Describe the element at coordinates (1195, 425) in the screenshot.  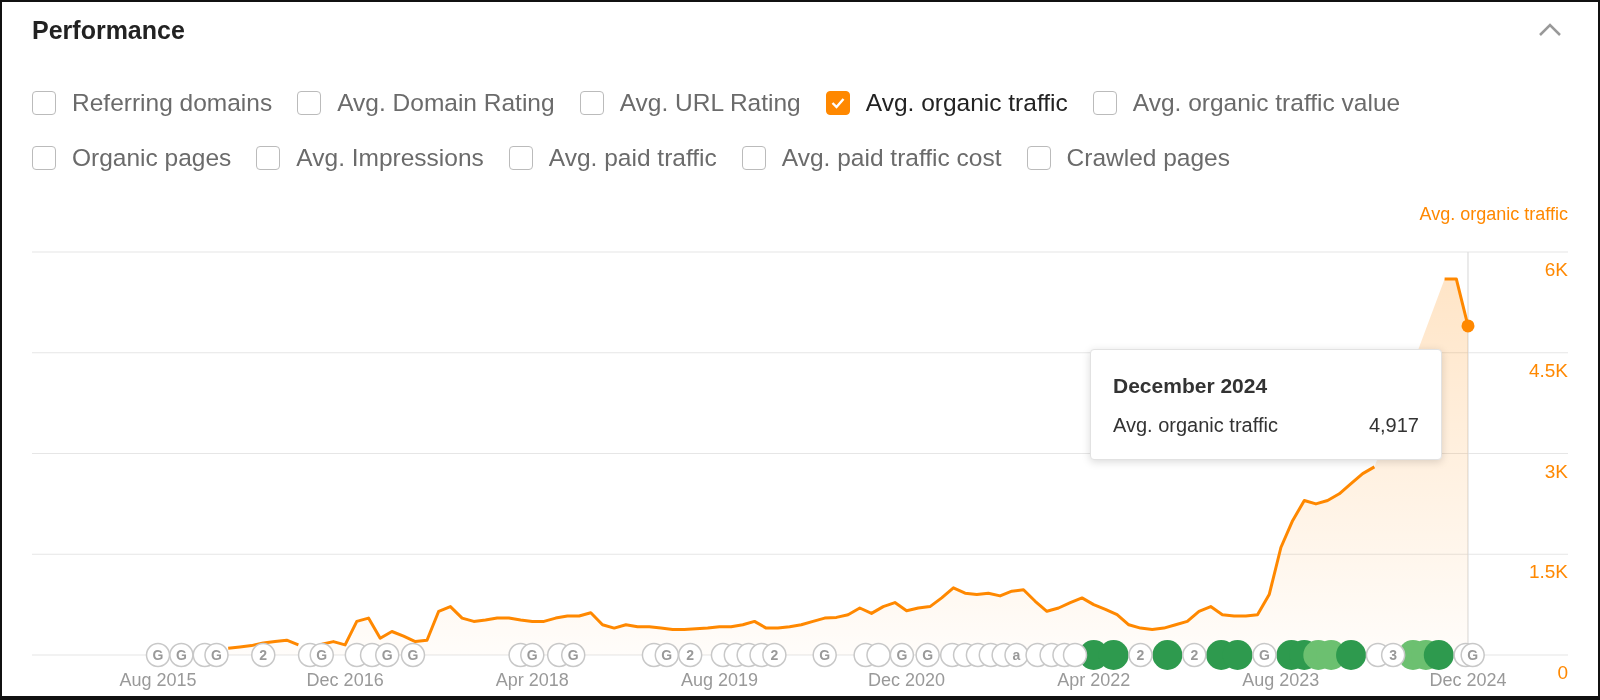
I see `tooltip-label: Avg. organic traffic` at that location.